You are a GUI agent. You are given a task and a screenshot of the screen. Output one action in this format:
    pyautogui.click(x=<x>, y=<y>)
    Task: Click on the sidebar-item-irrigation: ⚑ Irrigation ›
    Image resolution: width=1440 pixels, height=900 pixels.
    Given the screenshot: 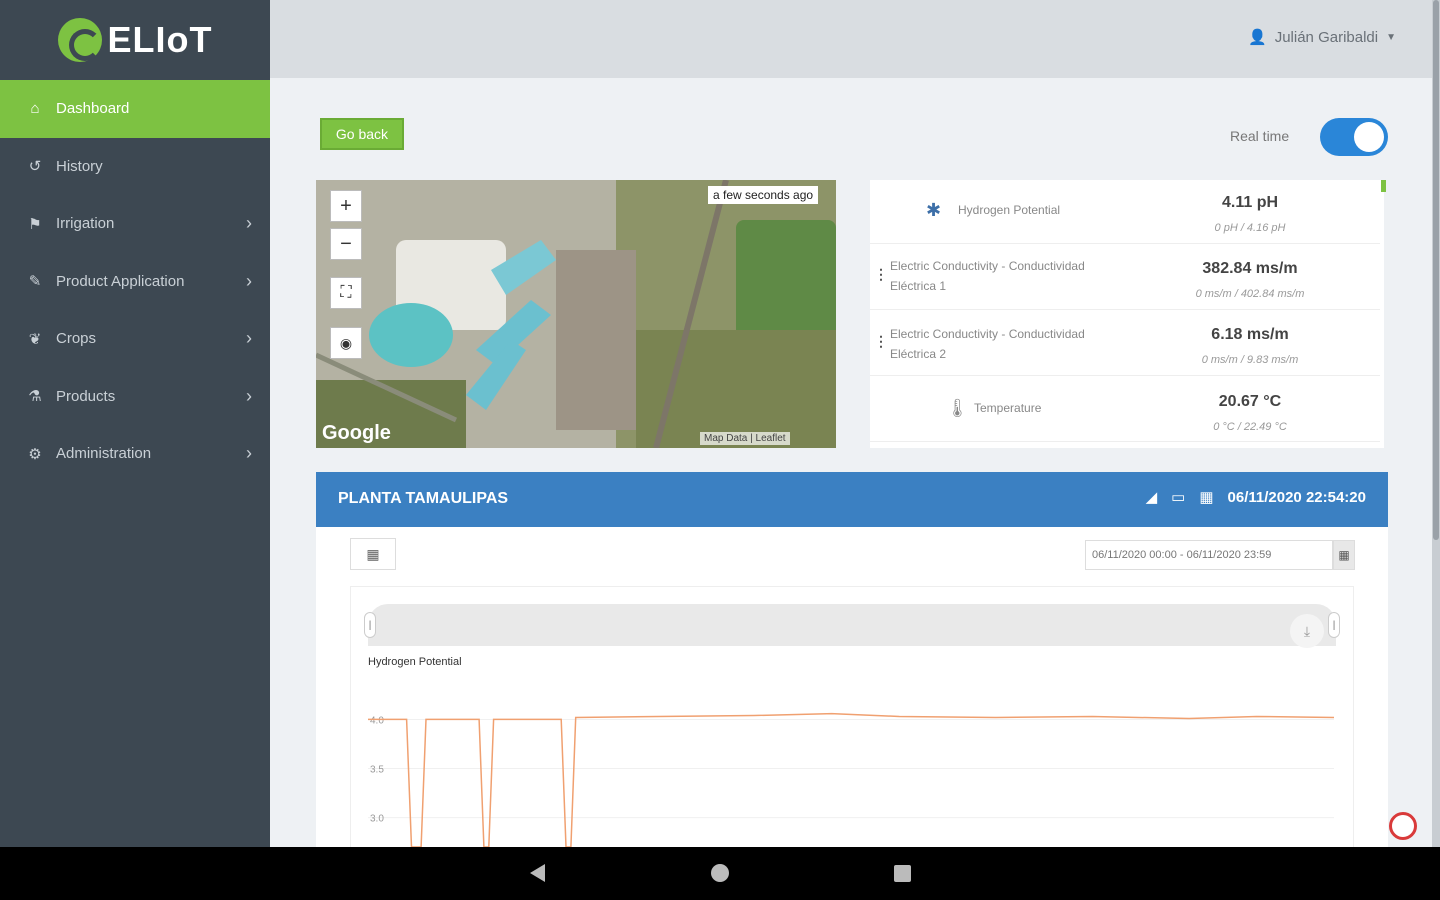 What is the action you would take?
    pyautogui.click(x=135, y=224)
    